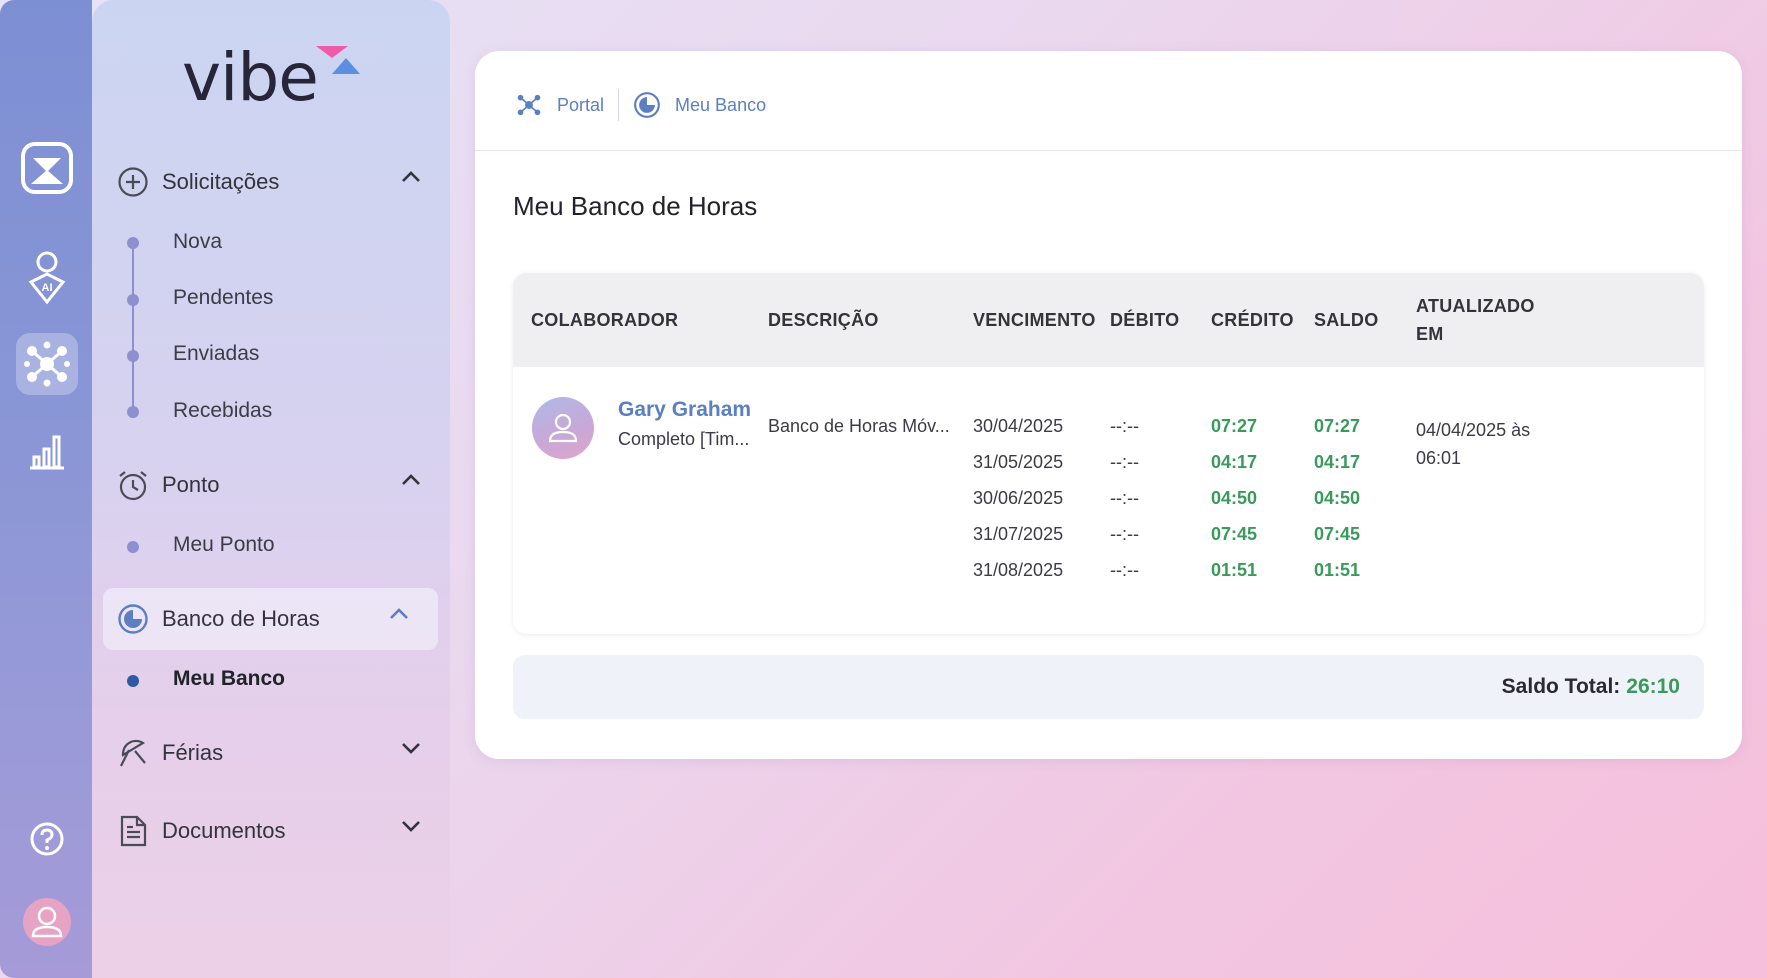 The height and width of the screenshot is (978, 1767). I want to click on credito-cell: 04:17, so click(1234, 462).